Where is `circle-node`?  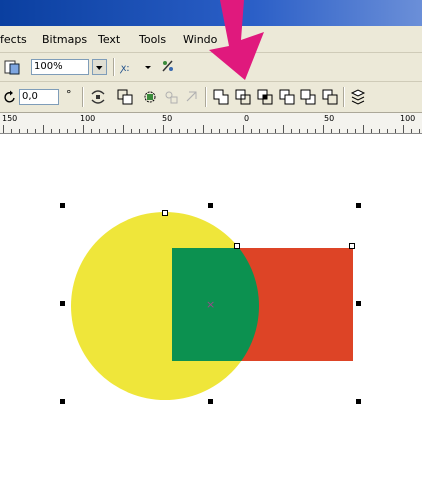 circle-node is located at coordinates (165, 213).